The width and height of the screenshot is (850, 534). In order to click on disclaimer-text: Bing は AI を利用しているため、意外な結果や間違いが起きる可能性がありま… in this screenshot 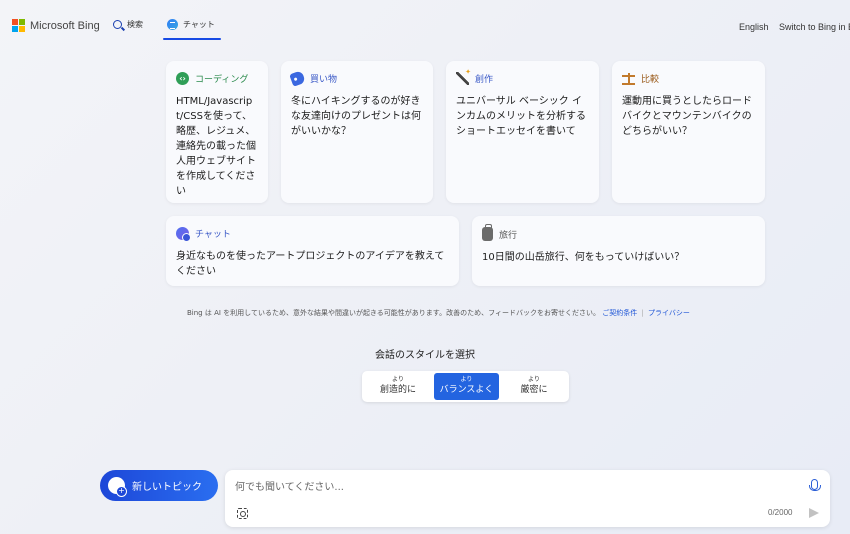, I will do `click(393, 313)`.